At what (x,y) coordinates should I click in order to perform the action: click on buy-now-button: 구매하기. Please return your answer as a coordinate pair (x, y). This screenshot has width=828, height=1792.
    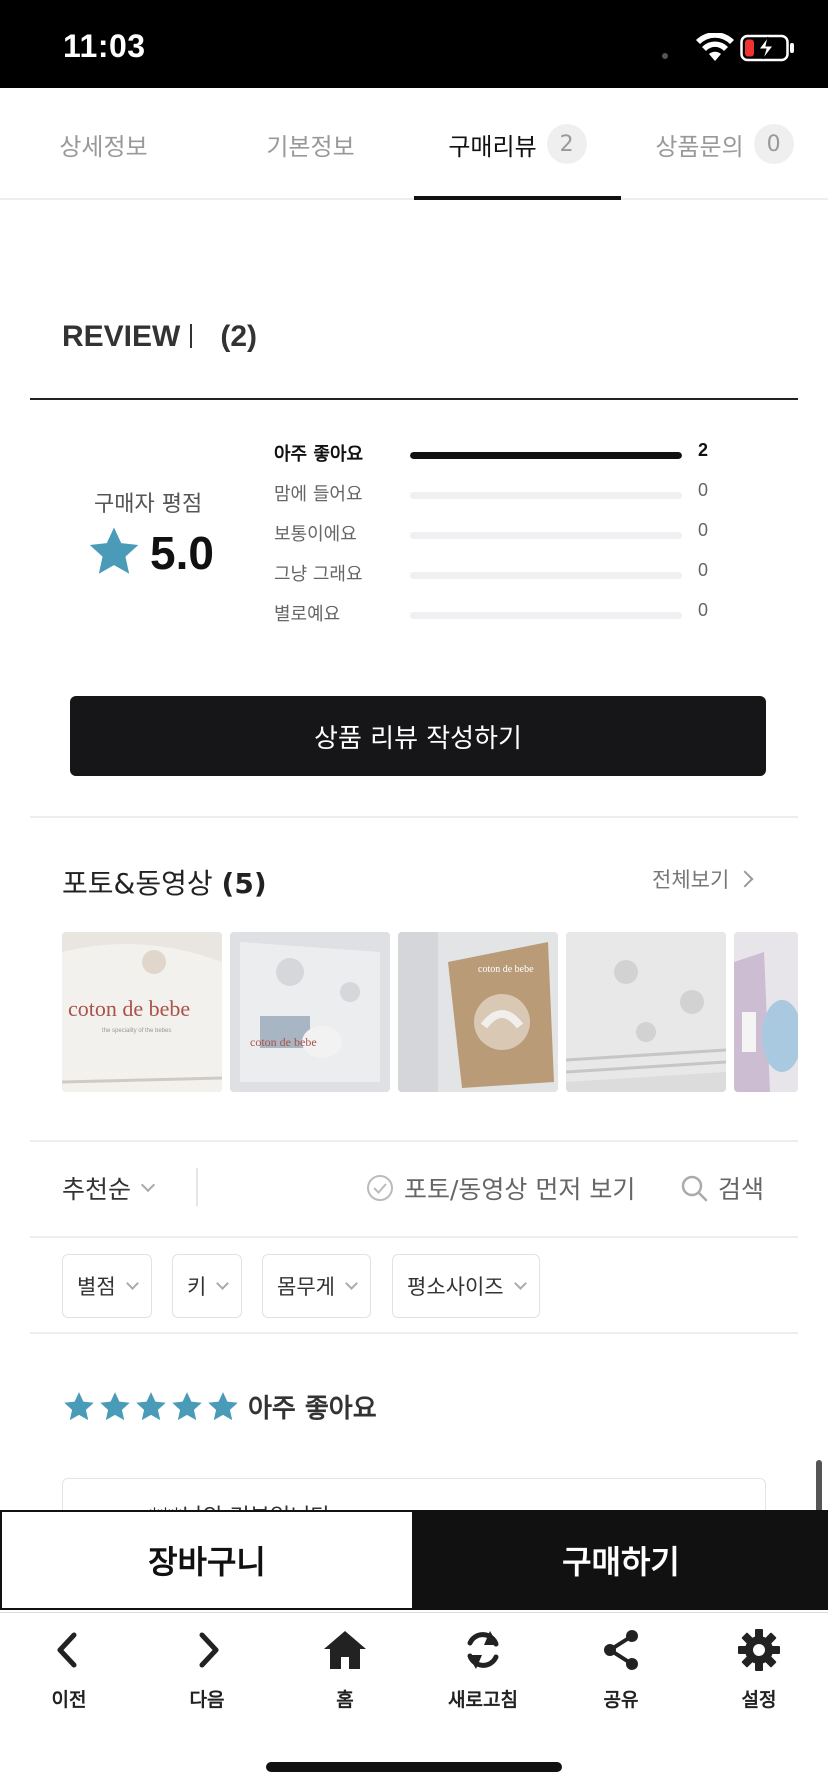
    Looking at the image, I should click on (621, 1560).